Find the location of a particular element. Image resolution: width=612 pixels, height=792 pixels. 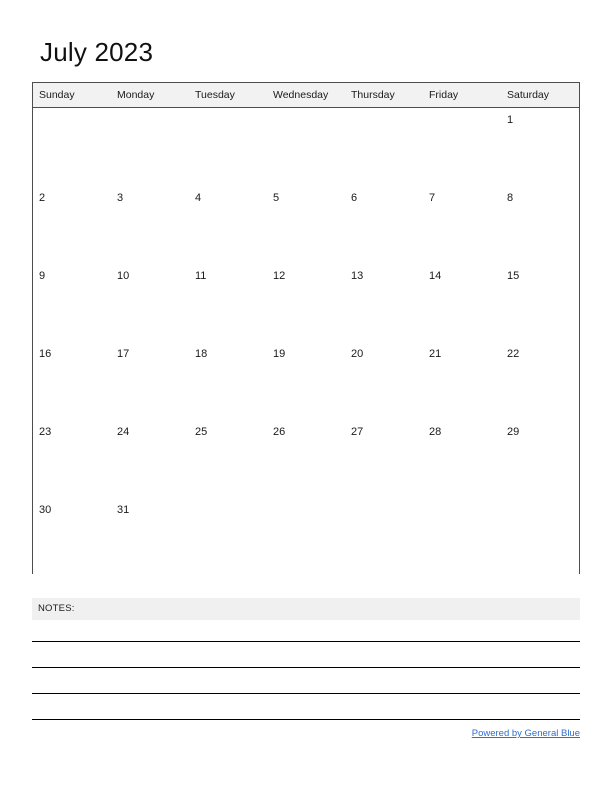

calendar-day-cell: 31 is located at coordinates (150, 536).